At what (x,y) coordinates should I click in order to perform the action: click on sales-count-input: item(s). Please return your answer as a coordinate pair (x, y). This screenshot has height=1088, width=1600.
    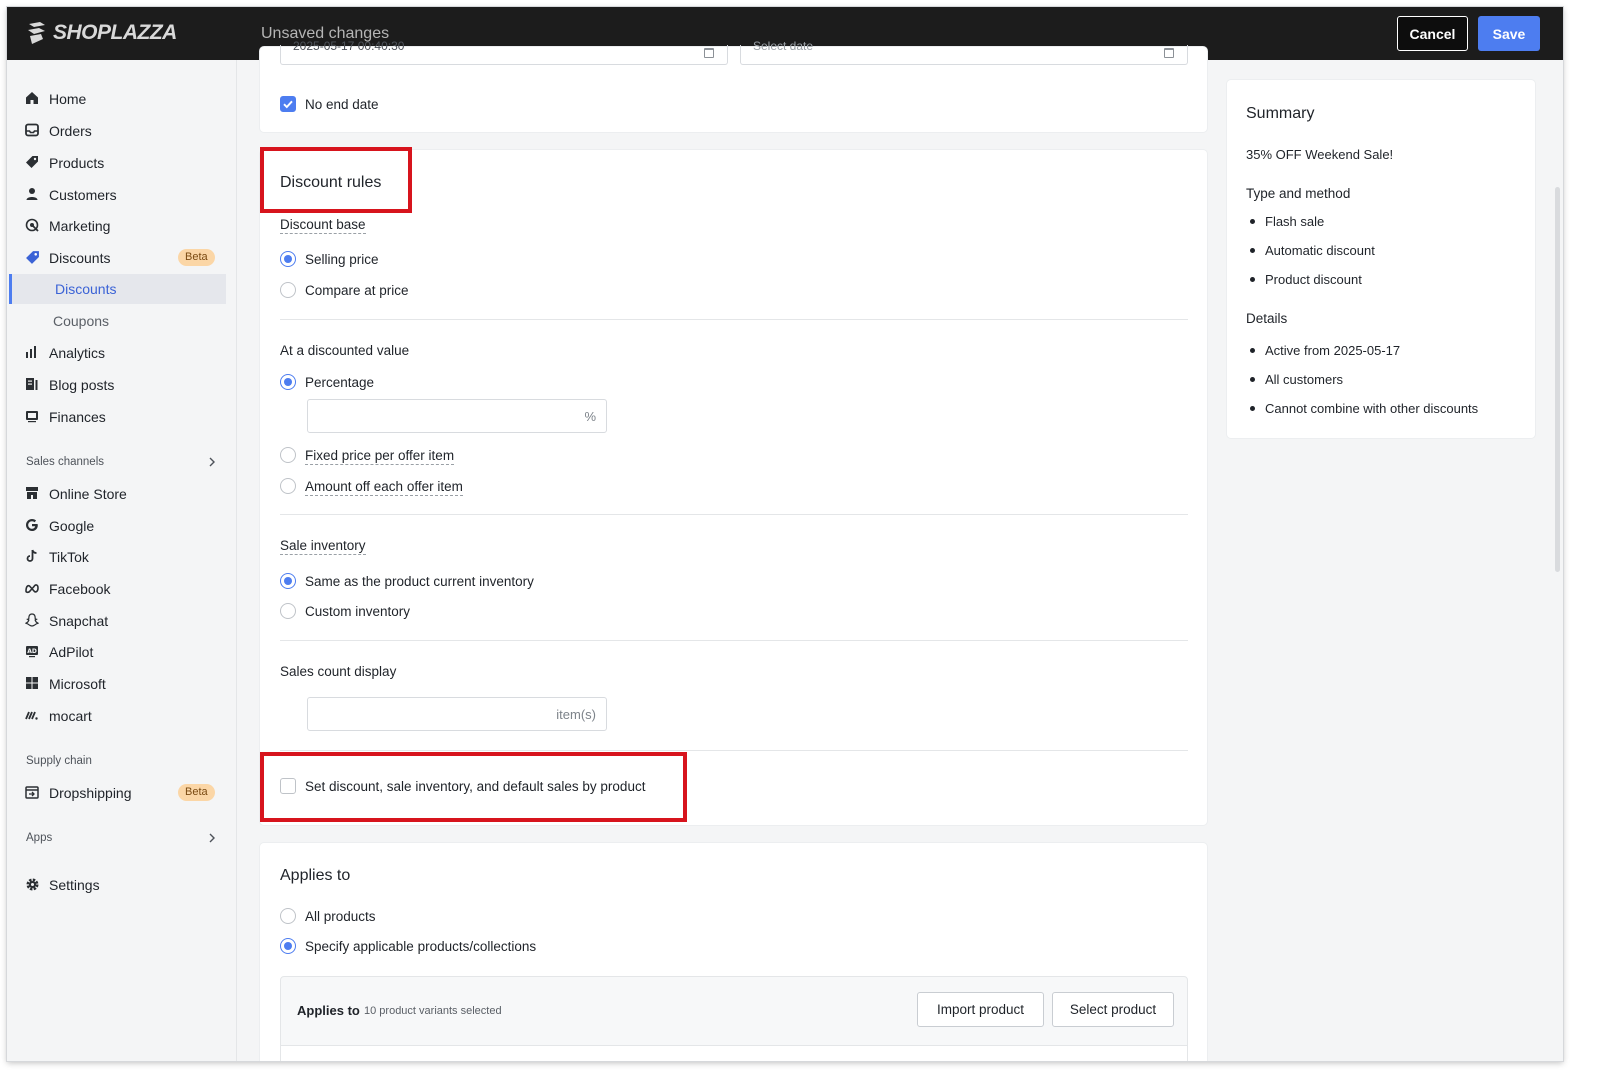
    Looking at the image, I should click on (457, 714).